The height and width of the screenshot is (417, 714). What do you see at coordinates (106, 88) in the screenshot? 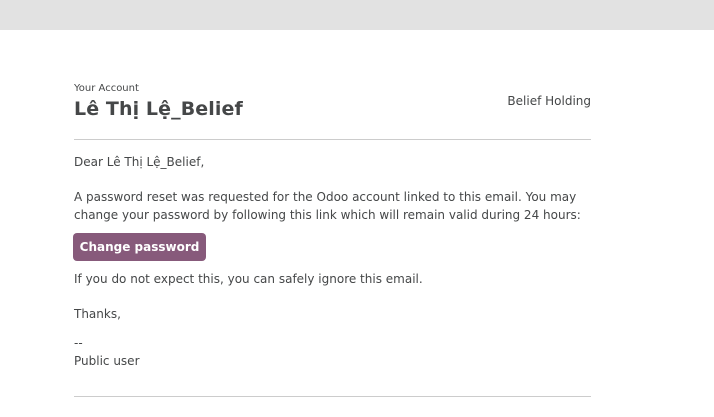
I see `account-label: Your Account` at bounding box center [106, 88].